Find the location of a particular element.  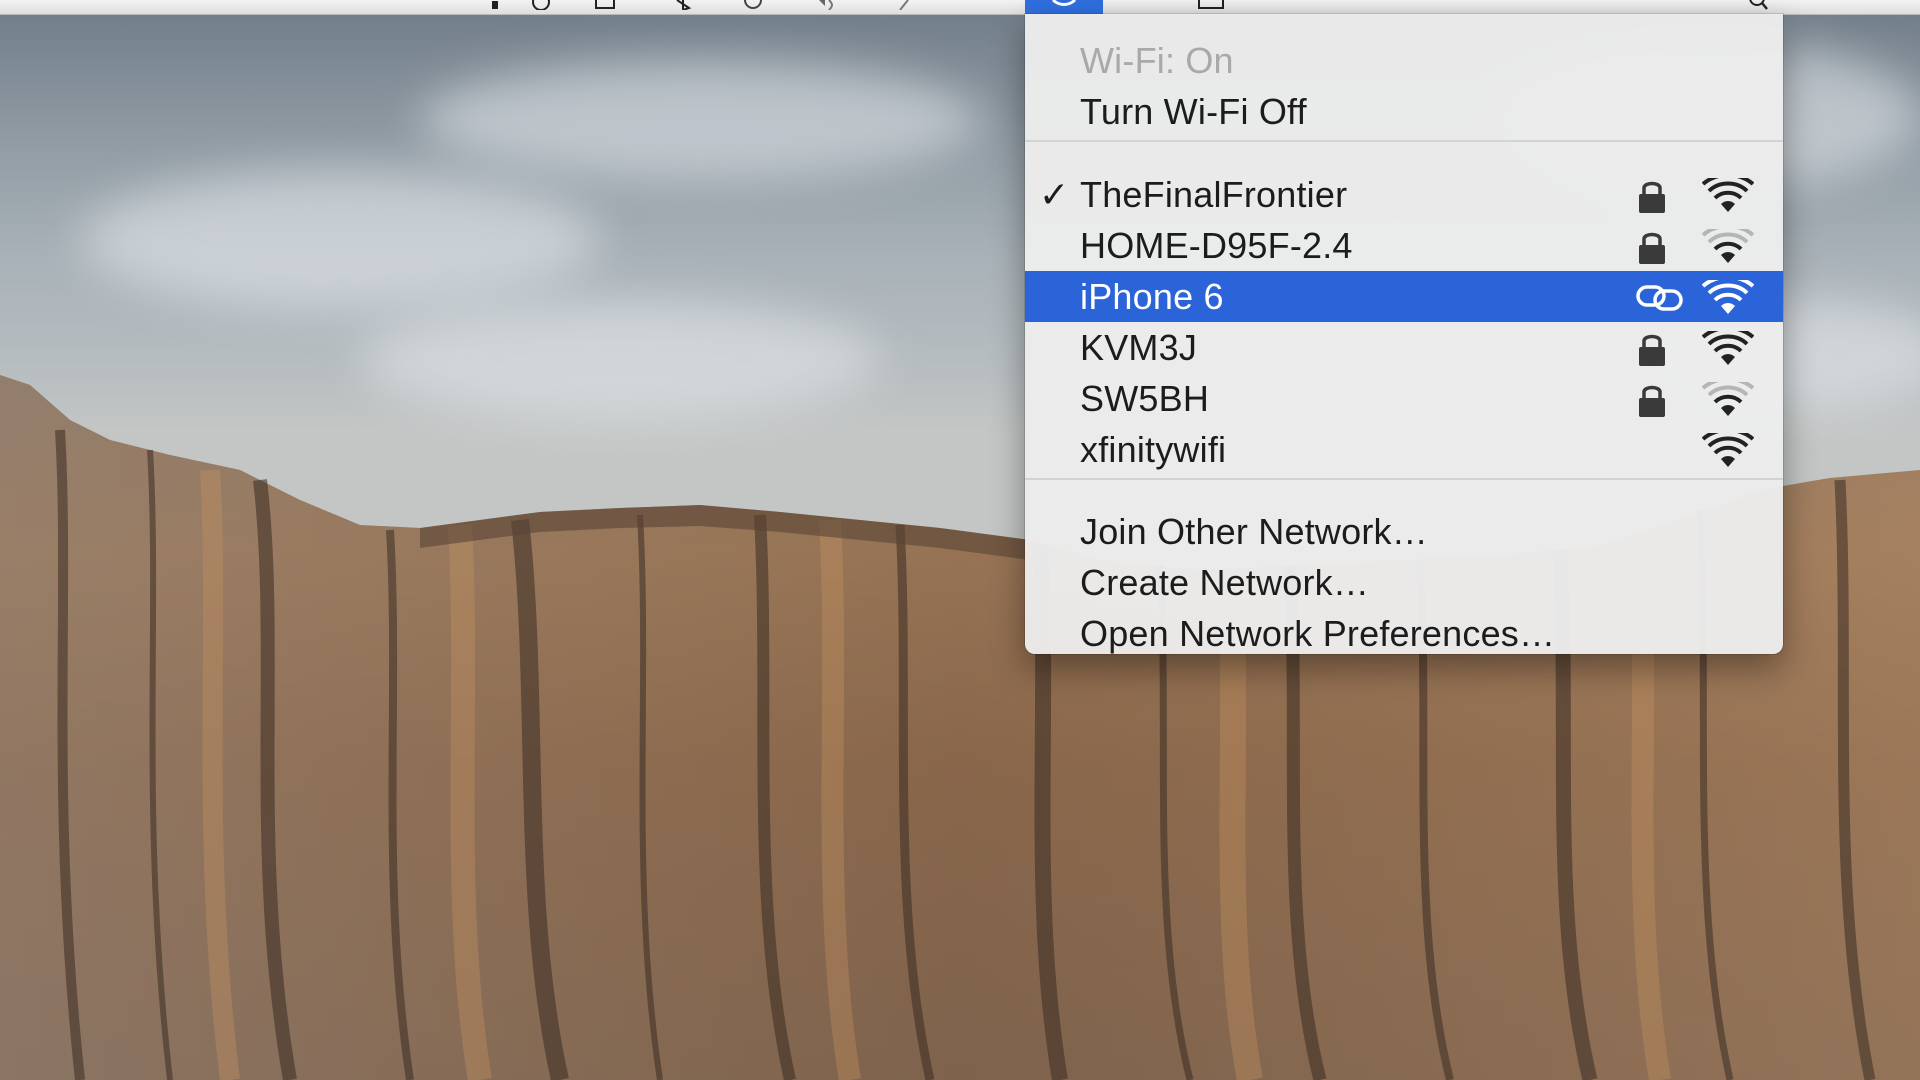

sync-icon is located at coordinates (753, 5).